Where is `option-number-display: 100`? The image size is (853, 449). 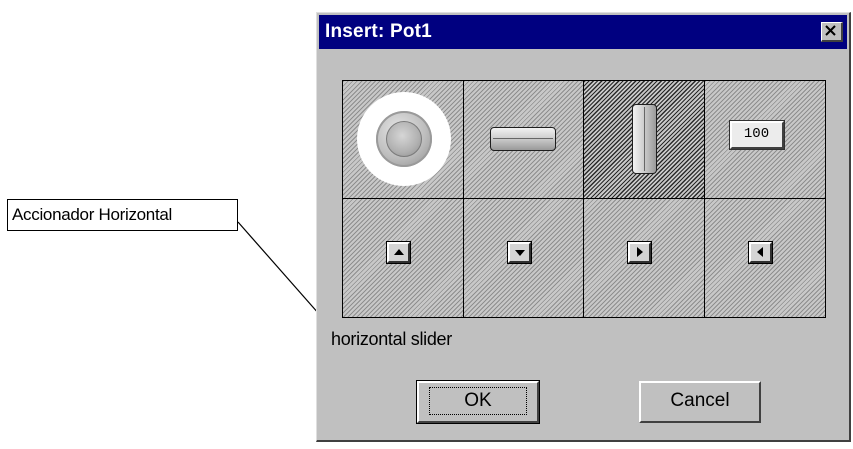
option-number-display: 100 is located at coordinates (764, 140).